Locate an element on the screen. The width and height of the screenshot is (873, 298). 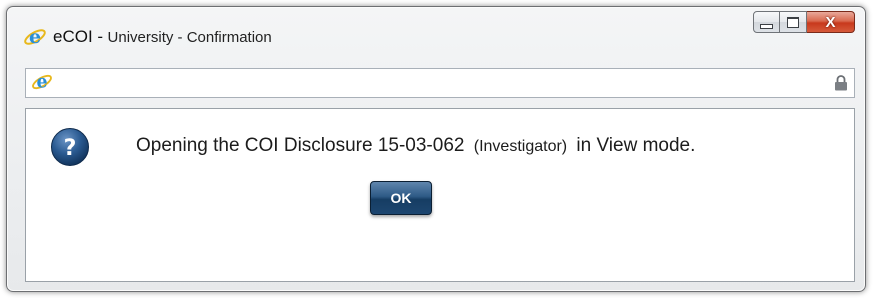
close-icon: X is located at coordinates (830, 22).